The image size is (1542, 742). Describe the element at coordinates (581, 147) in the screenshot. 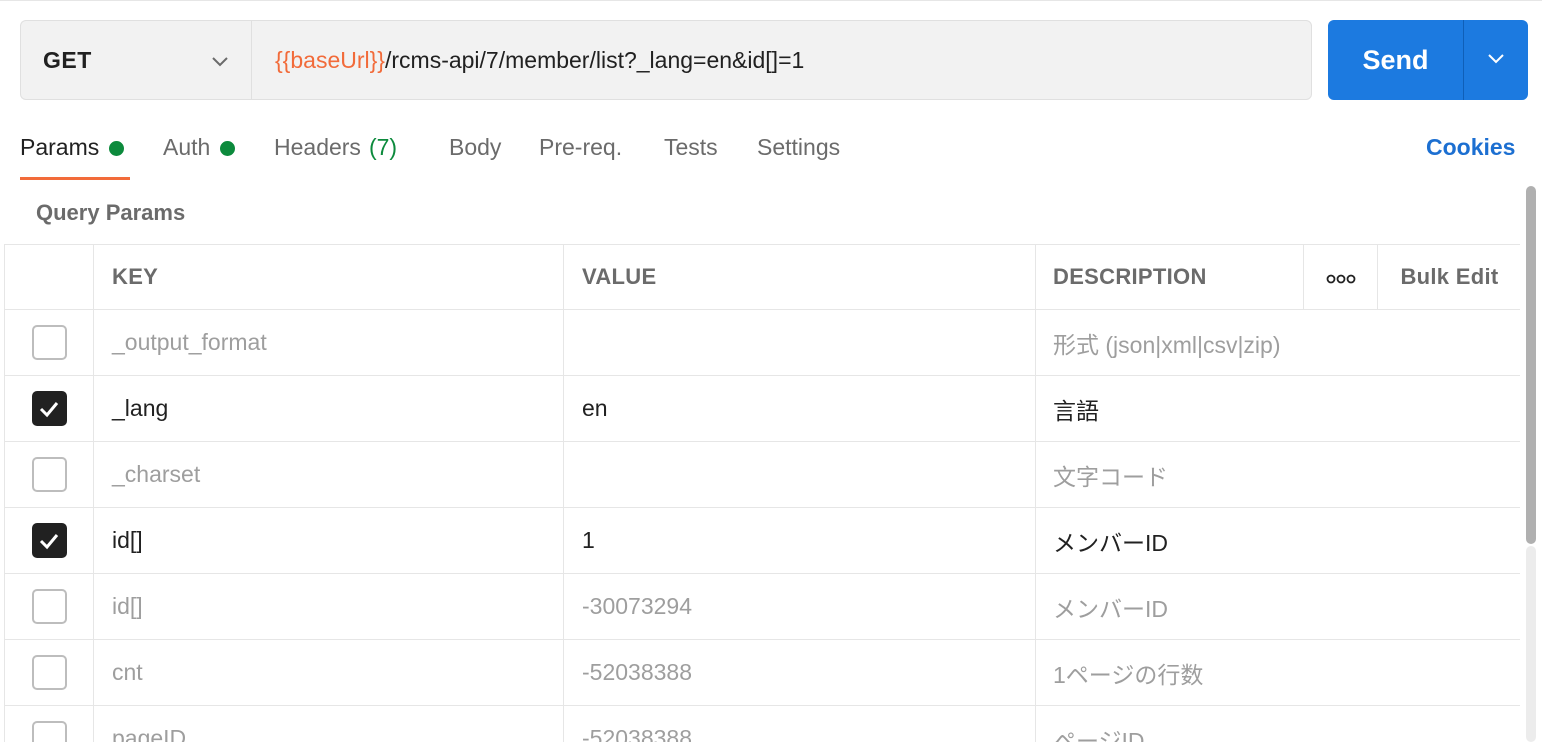

I see `tab-label: Pre-req.` at that location.